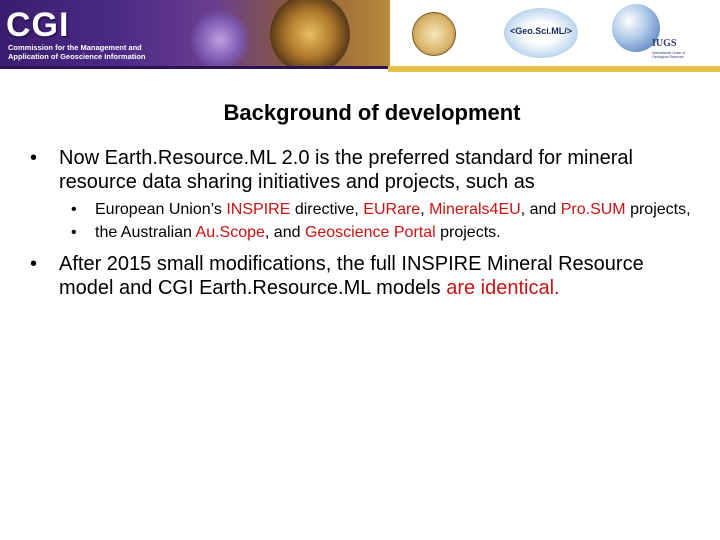  Describe the element at coordinates (370, 232) in the screenshot. I see `highlight-geoscience-portal: Geoscience Portal` at that location.